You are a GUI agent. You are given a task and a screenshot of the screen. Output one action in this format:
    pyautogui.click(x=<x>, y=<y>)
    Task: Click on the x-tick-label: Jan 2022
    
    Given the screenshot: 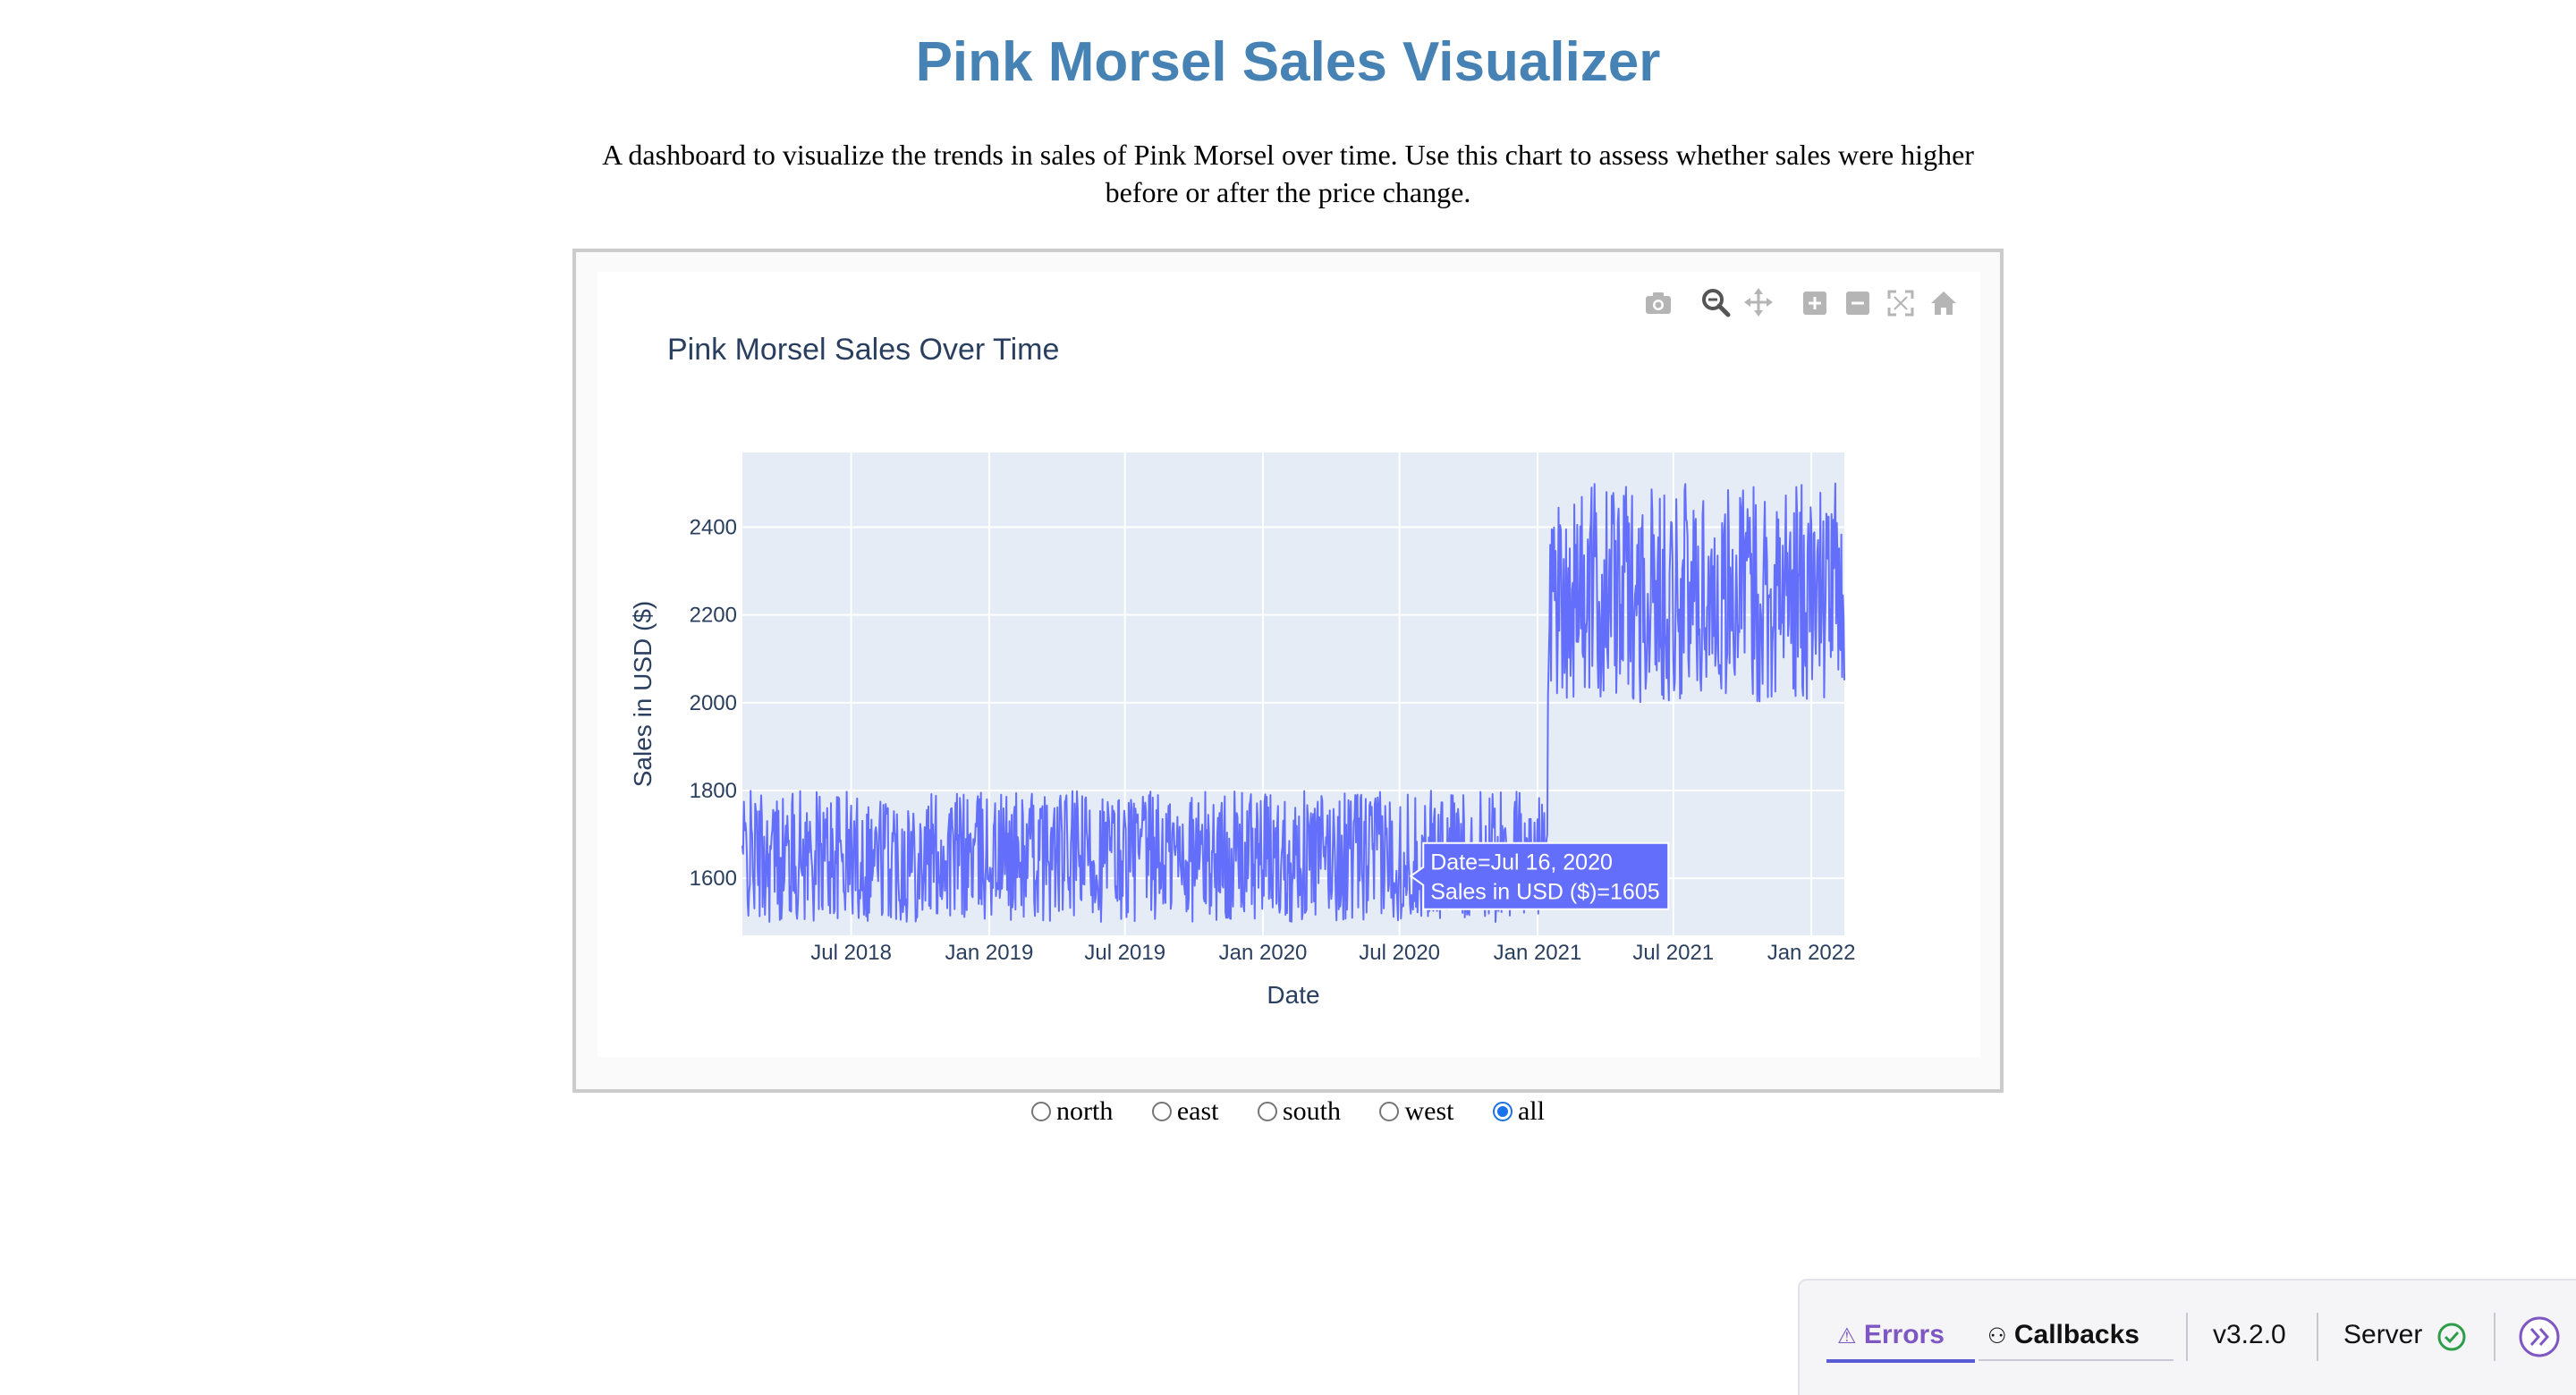 What is the action you would take?
    pyautogui.click(x=1811, y=953)
    